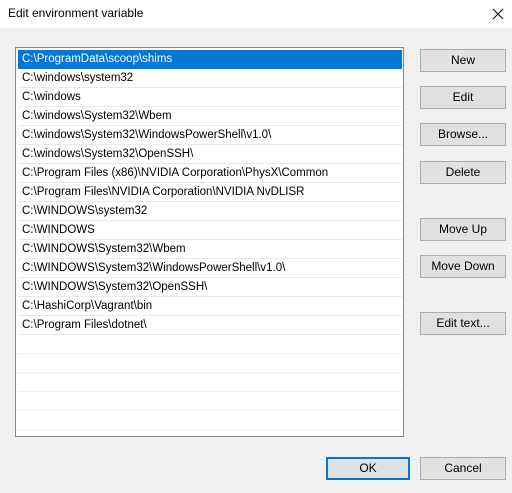  Describe the element at coordinates (463, 60) in the screenshot. I see `new-button: New` at that location.